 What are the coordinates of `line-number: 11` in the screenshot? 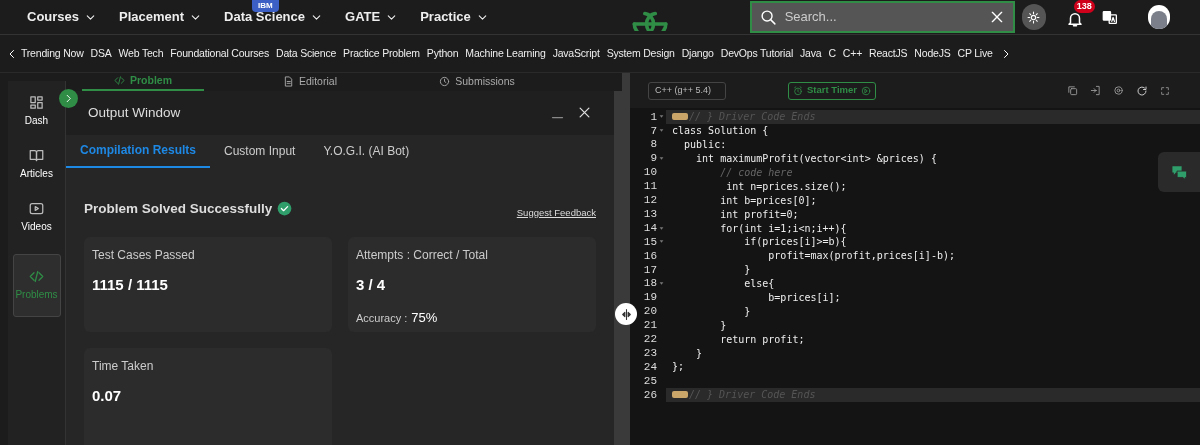 It's located at (650, 187).